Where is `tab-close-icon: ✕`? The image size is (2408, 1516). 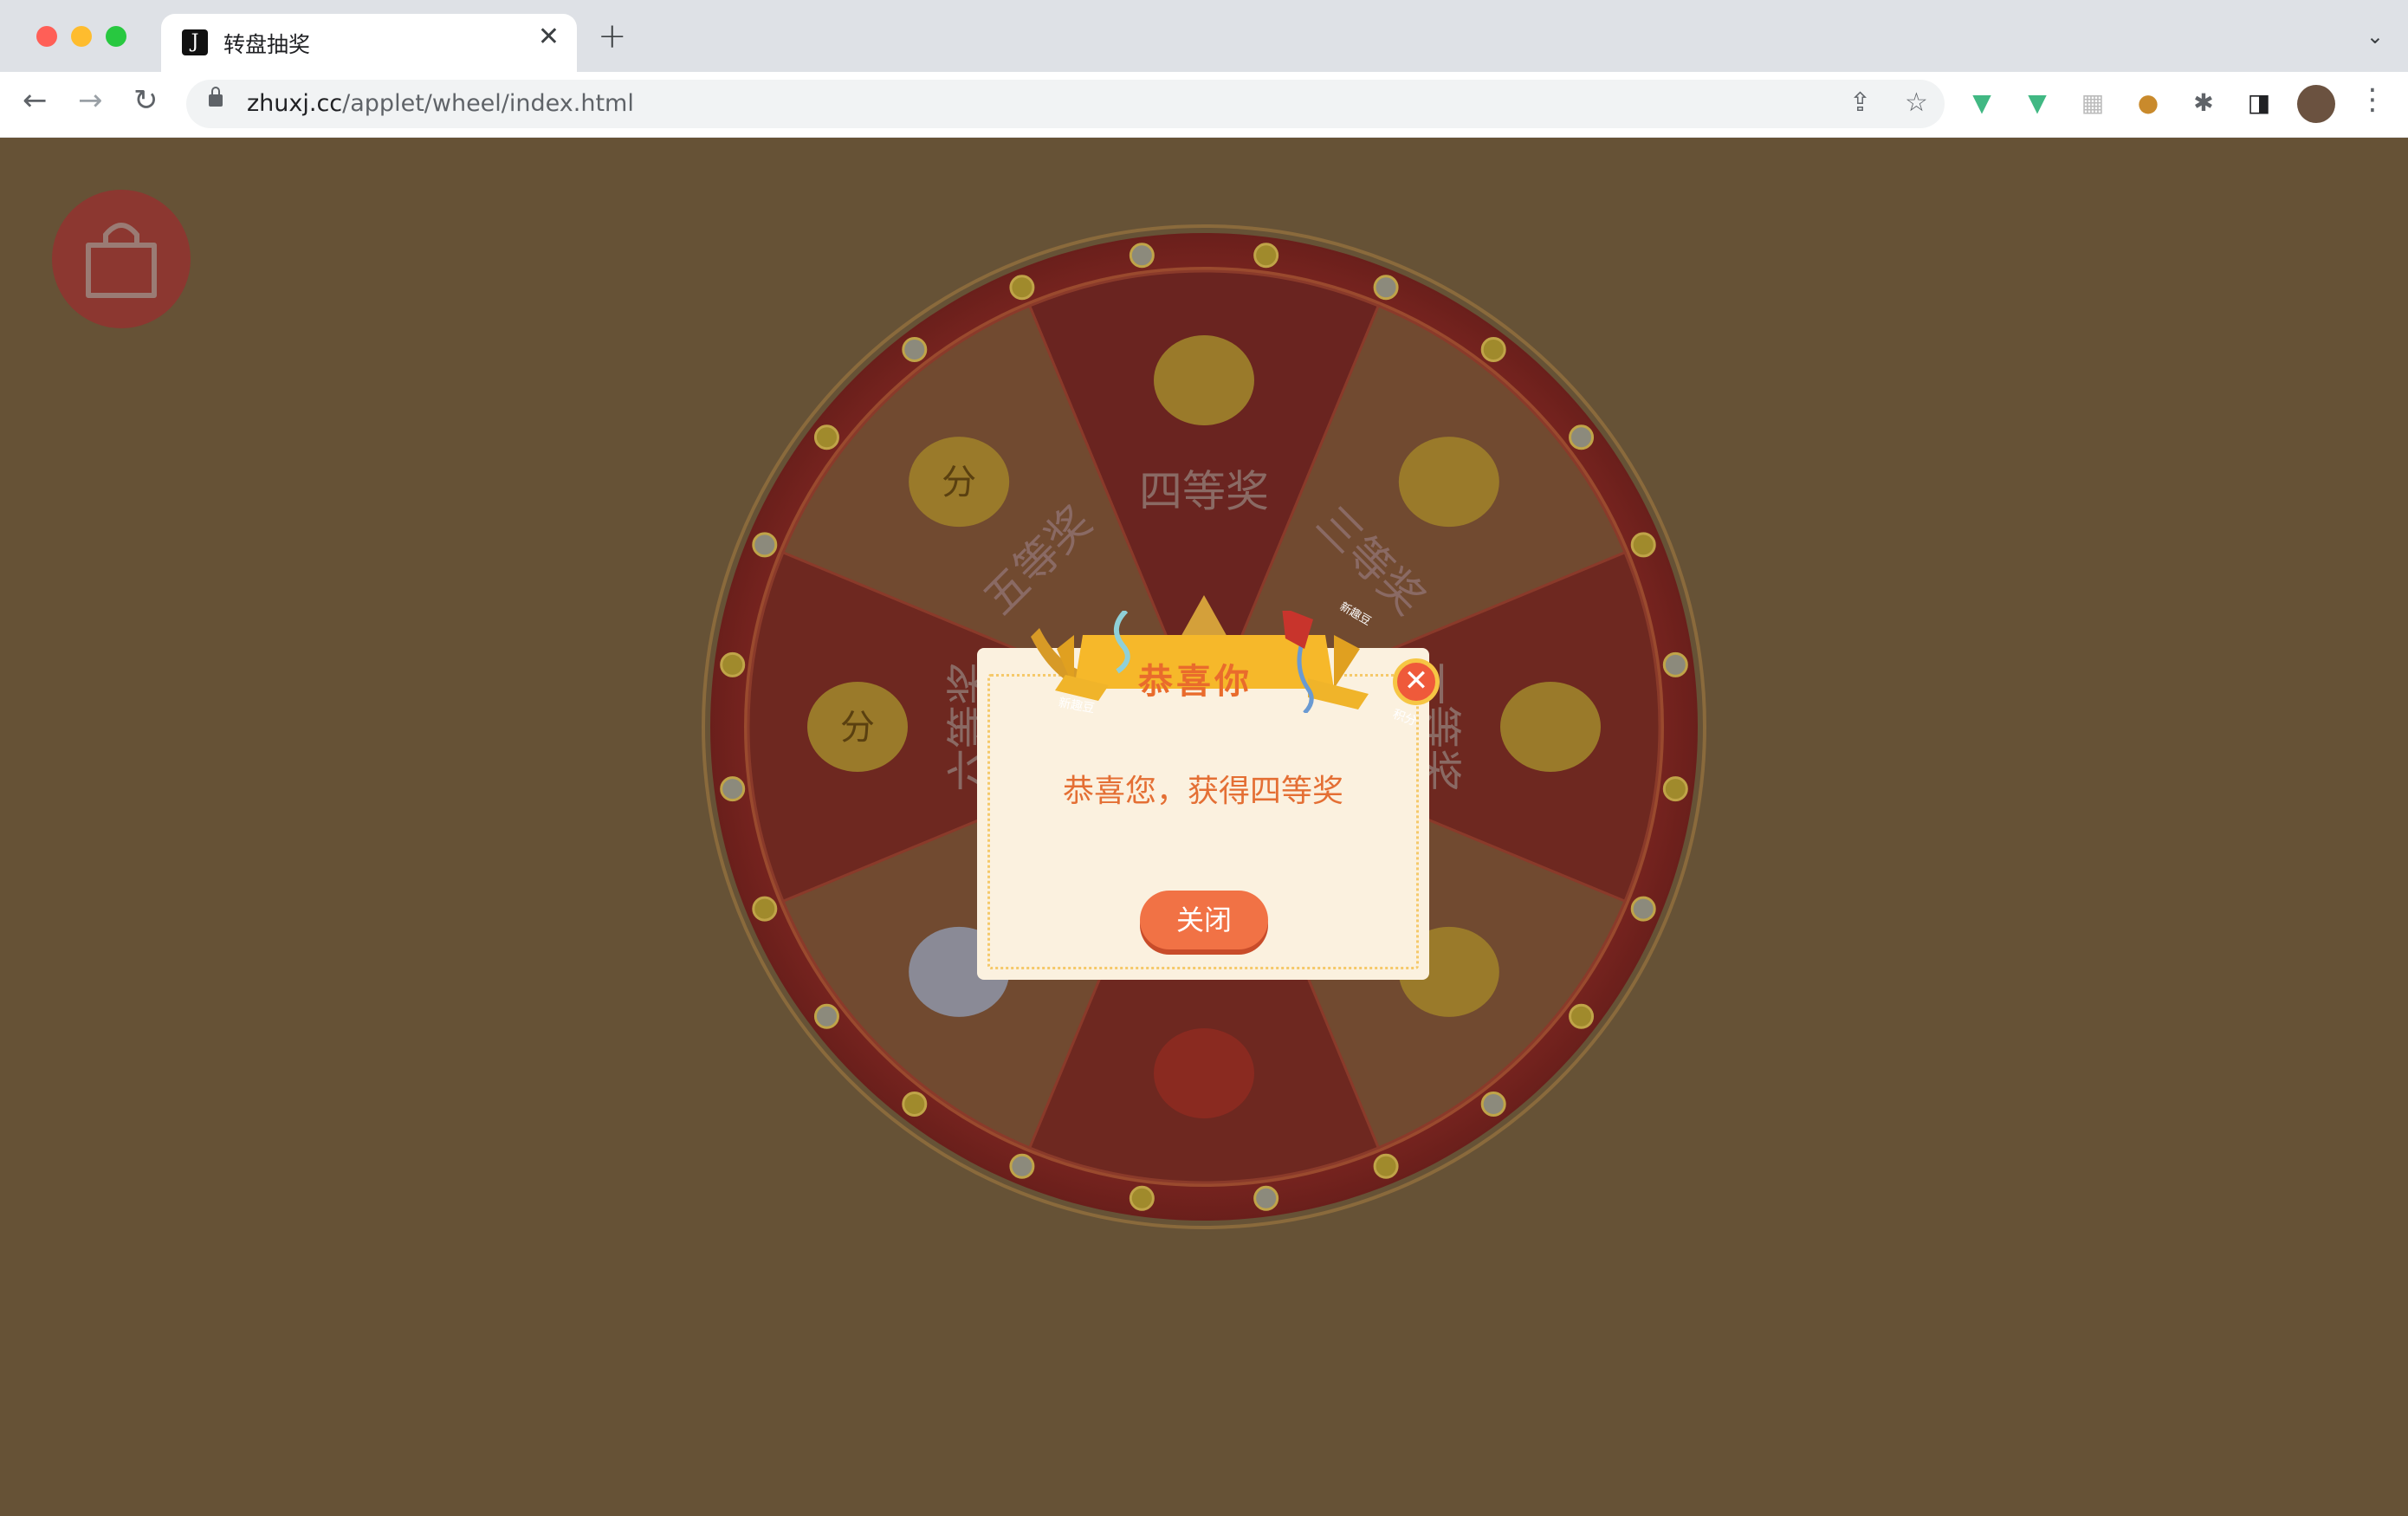
tab-close-icon: ✕ is located at coordinates (549, 37).